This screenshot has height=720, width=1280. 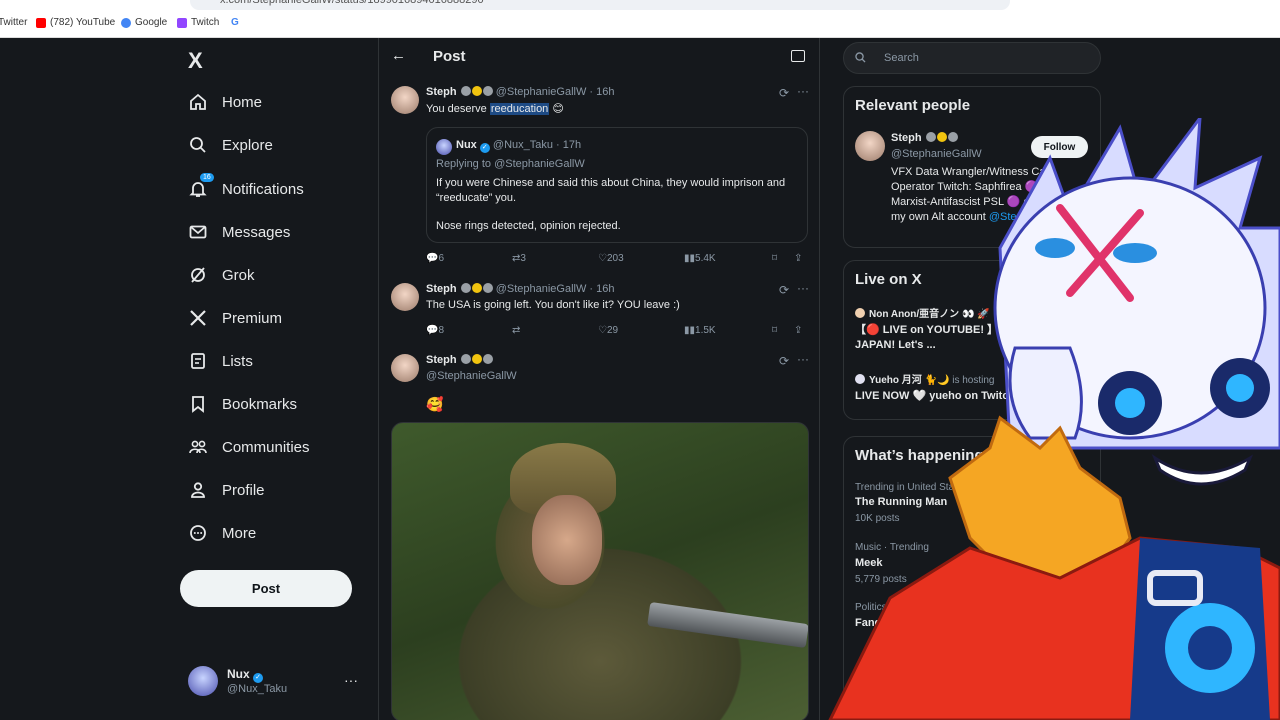 What do you see at coordinates (198, 232) in the screenshot?
I see `mail-icon` at bounding box center [198, 232].